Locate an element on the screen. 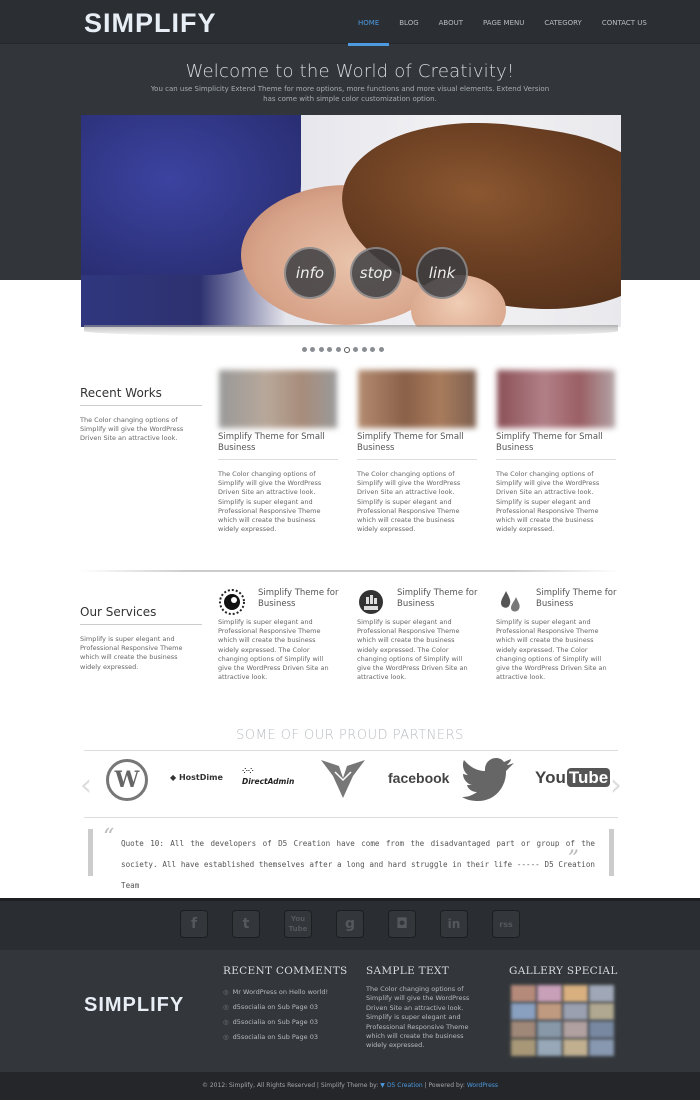  image-slider is located at coordinates (351, 221).